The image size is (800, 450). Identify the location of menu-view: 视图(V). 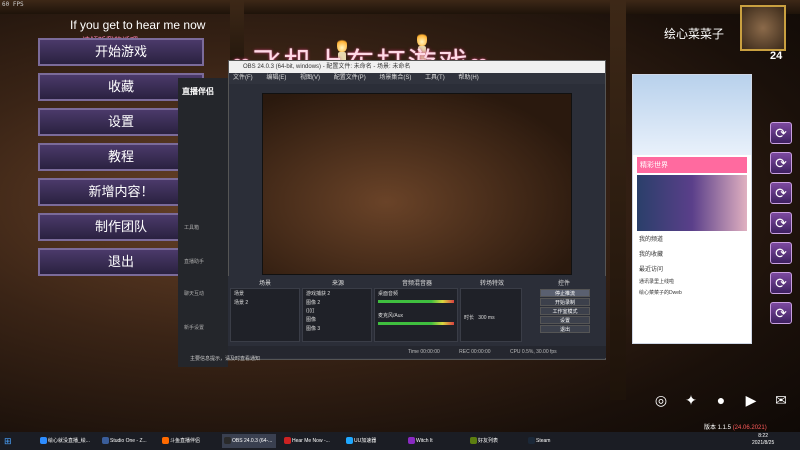
(310, 78).